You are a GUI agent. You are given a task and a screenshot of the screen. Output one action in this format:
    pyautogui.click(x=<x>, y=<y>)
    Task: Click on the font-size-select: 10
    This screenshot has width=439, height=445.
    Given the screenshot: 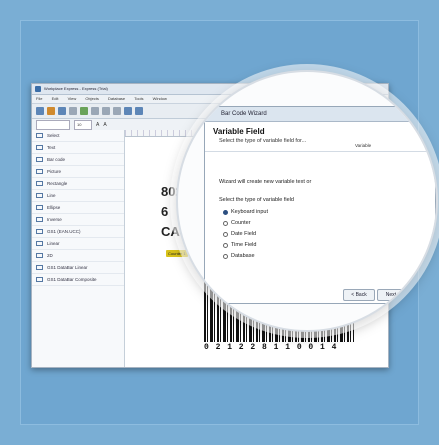 What is the action you would take?
    pyautogui.click(x=83, y=125)
    